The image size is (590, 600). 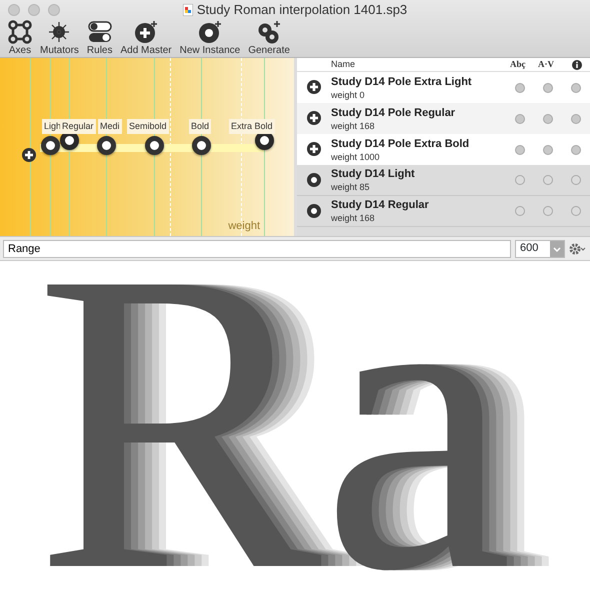 What do you see at coordinates (244, 226) in the screenshot?
I see `axis-label: weight` at bounding box center [244, 226].